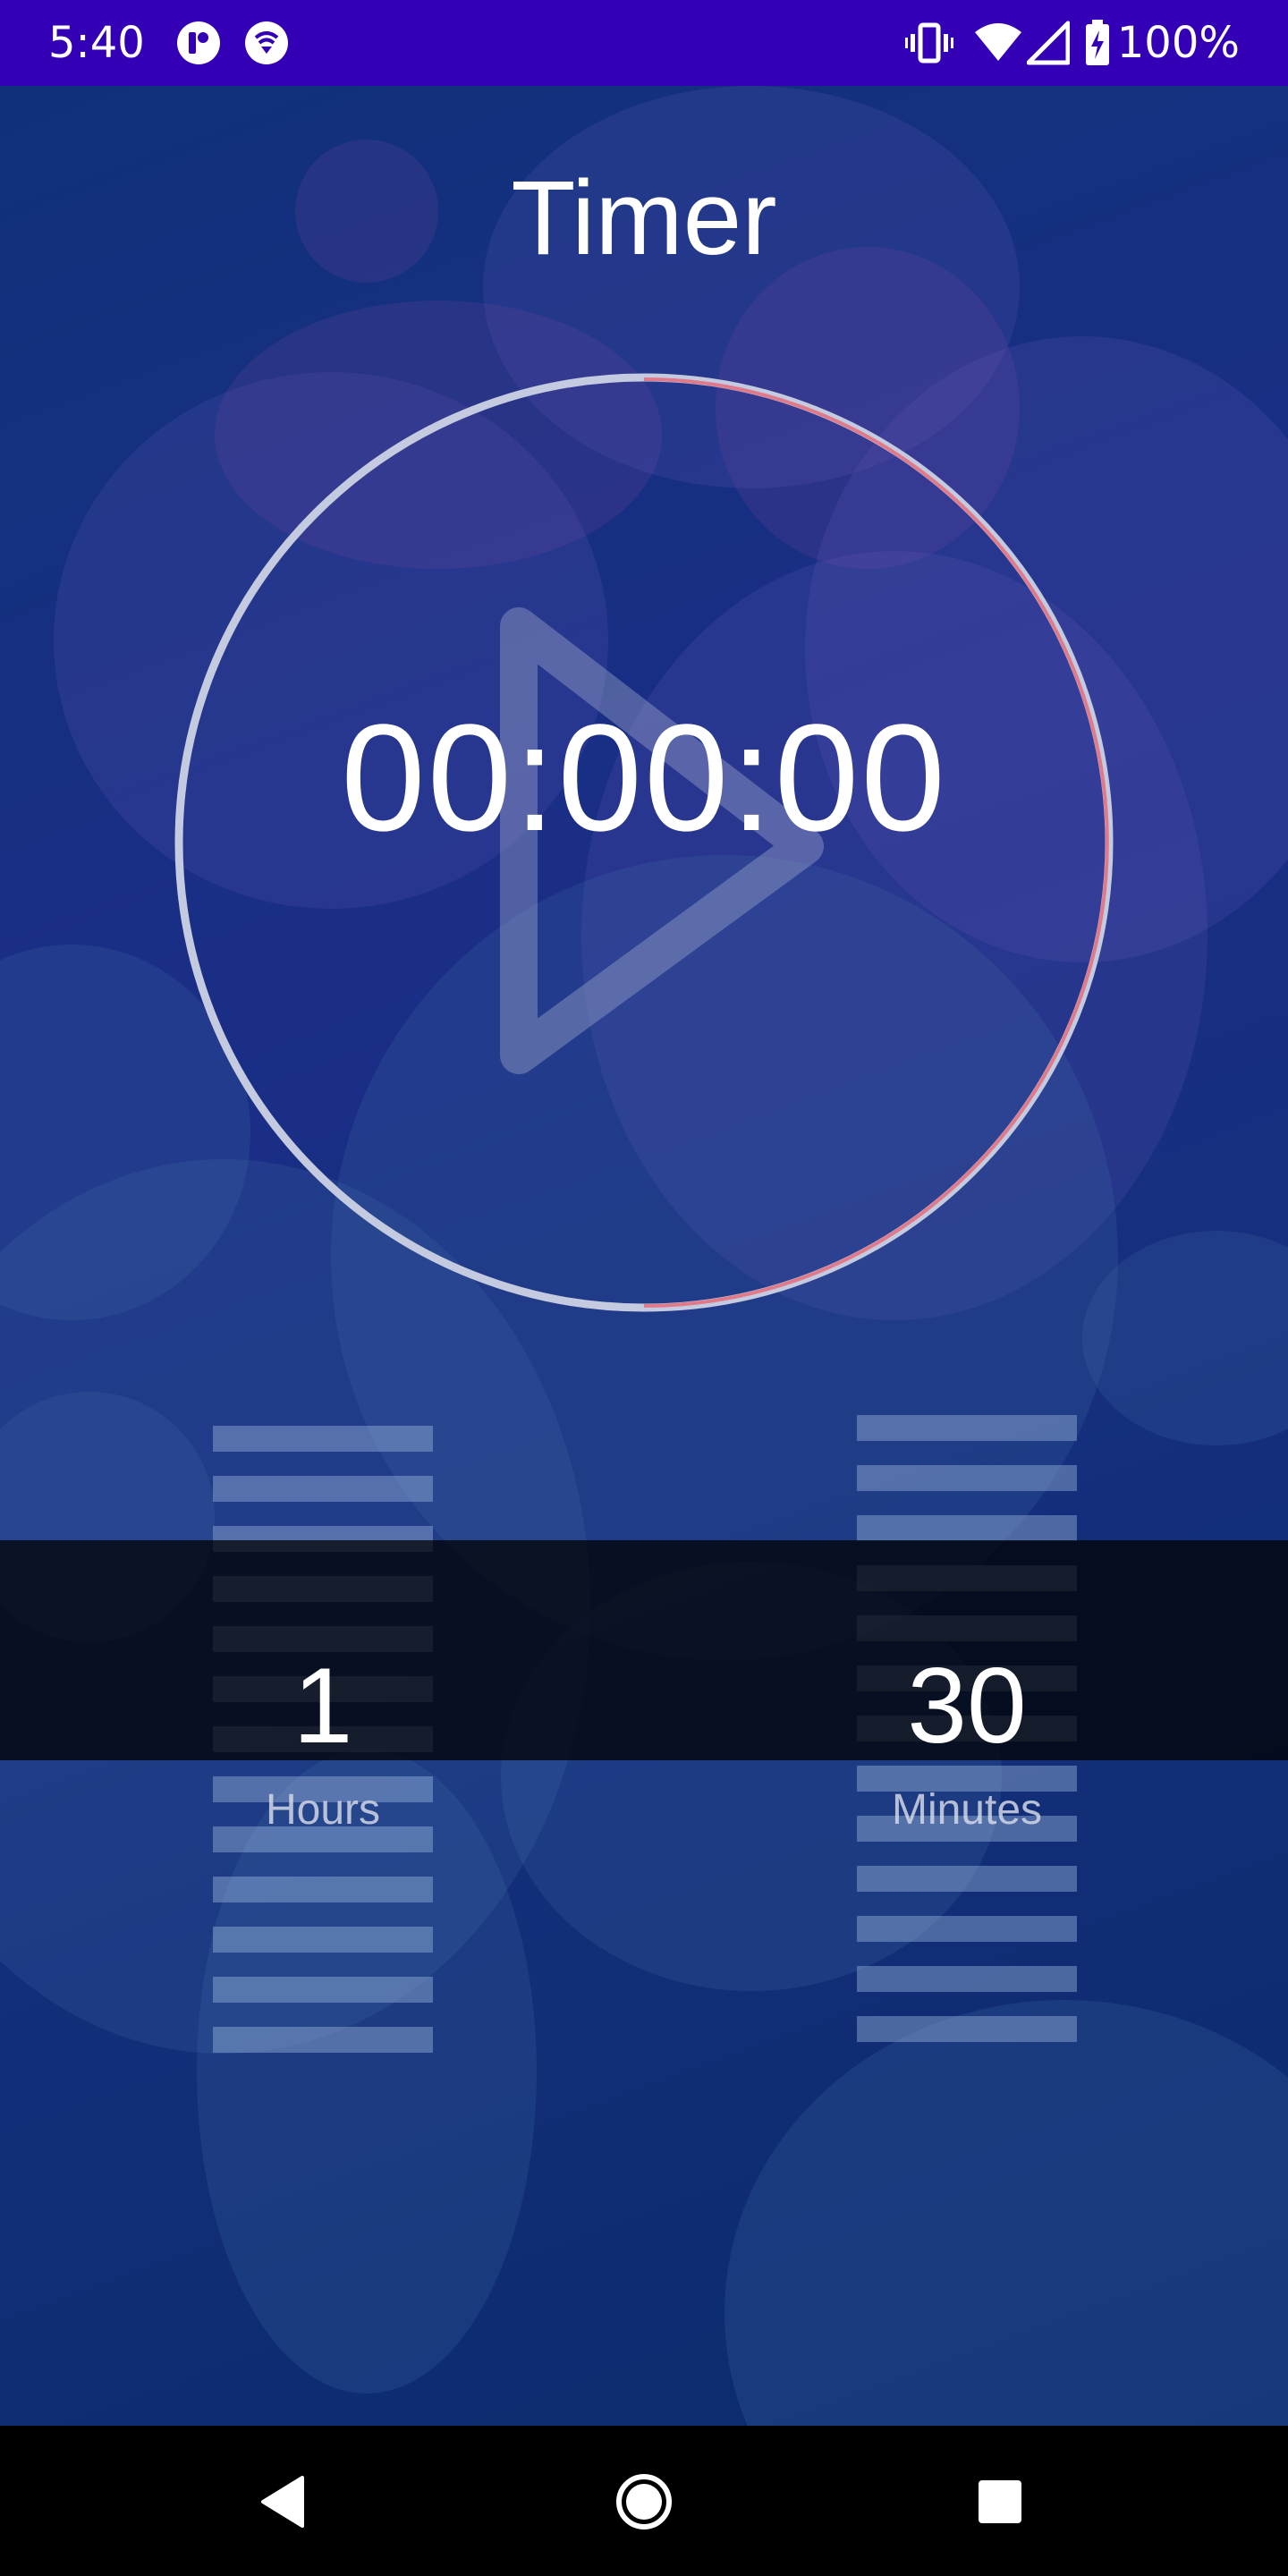  I want to click on home-icon, so click(644, 2501).